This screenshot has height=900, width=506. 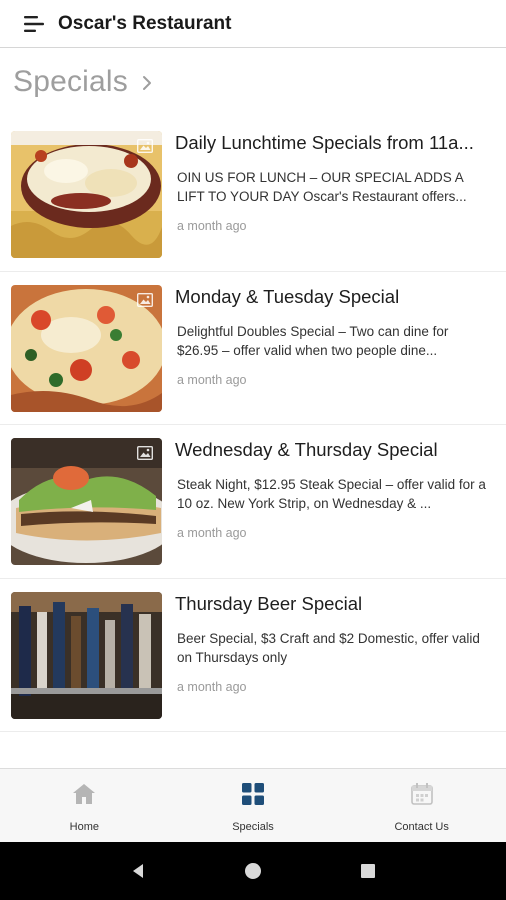 I want to click on nav-item-specials: Specials, so click(x=253, y=805).